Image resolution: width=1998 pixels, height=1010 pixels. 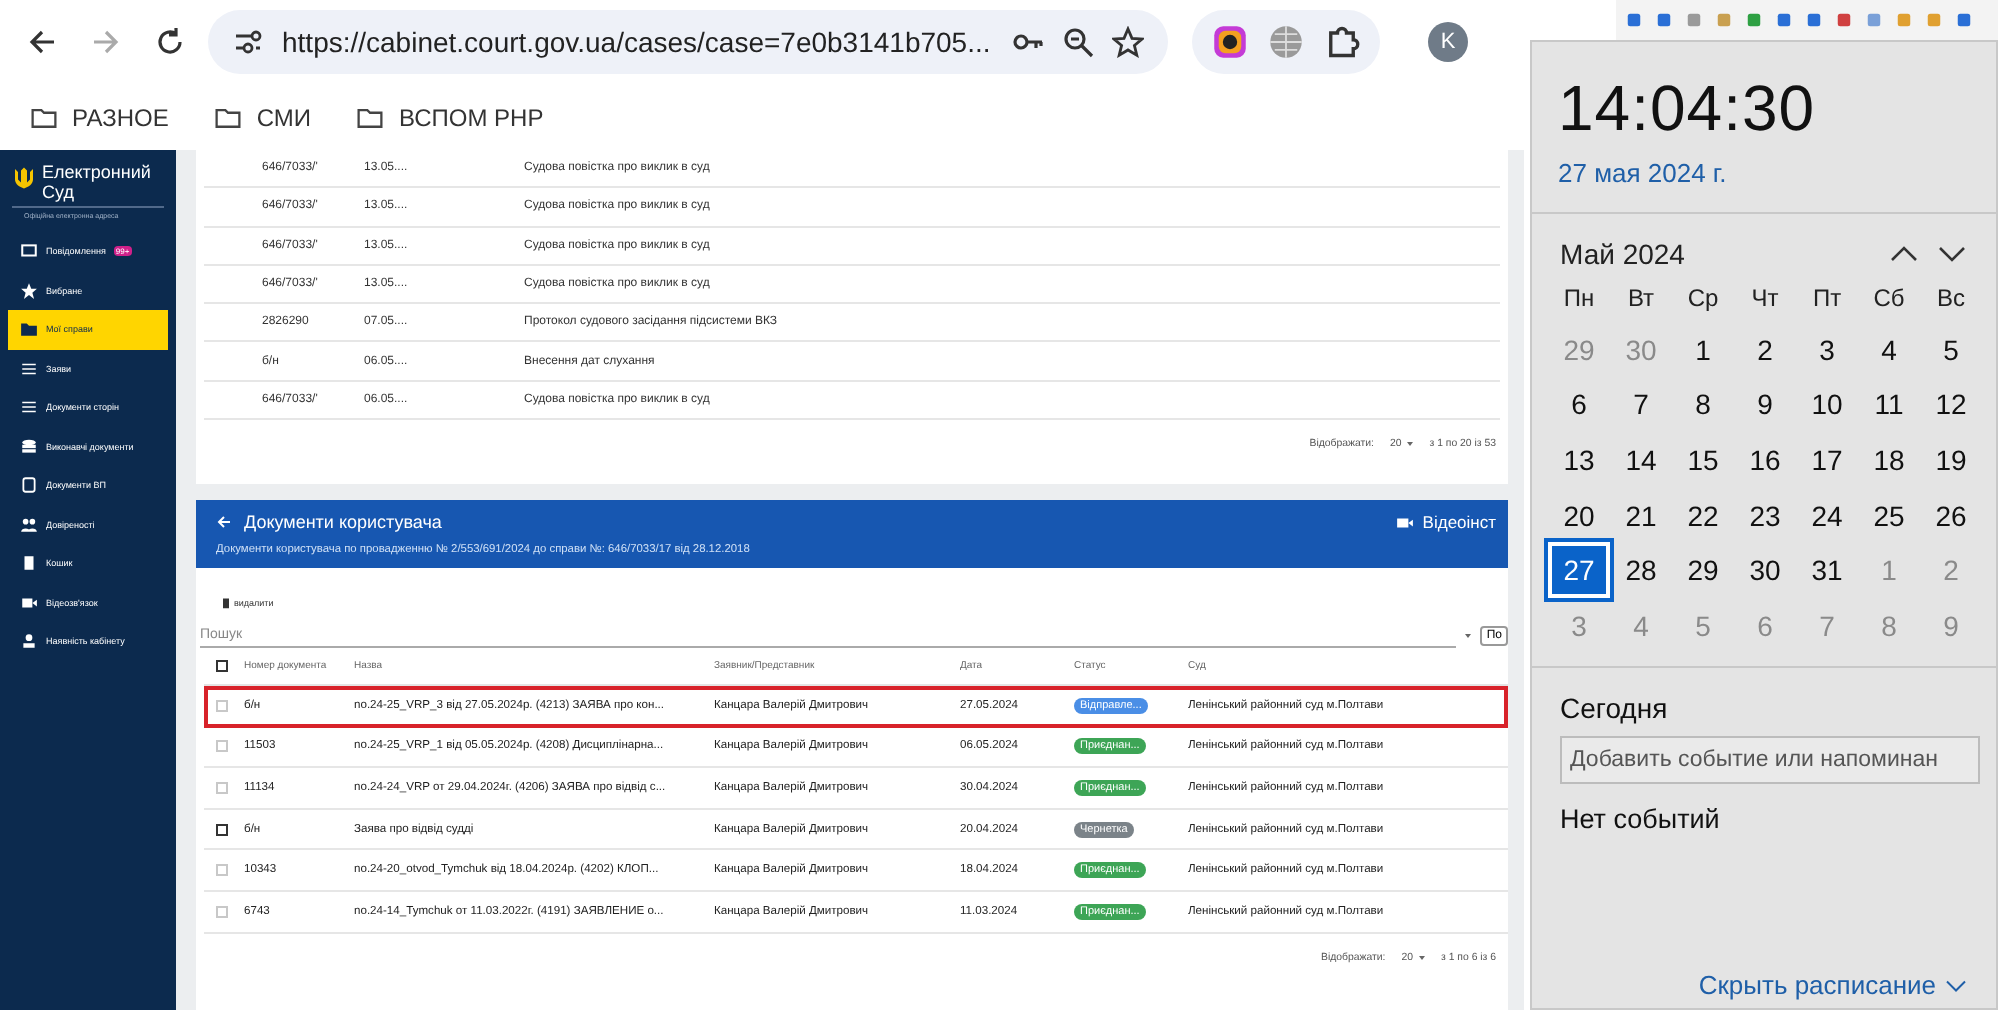 I want to click on calendar-day: 6, so click(x=1579, y=405).